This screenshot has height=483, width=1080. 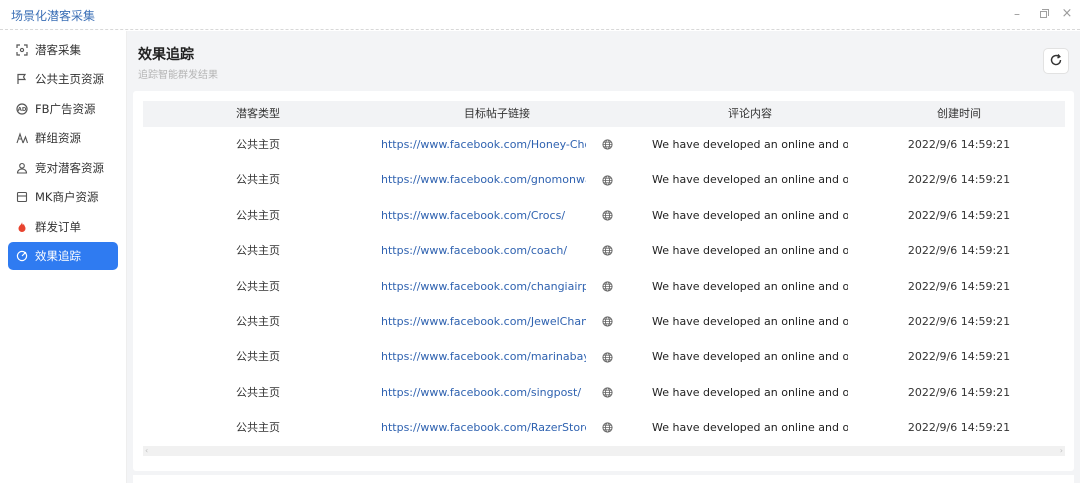 What do you see at coordinates (178, 75) in the screenshot?
I see `page-subtitle: 追踪智能群发结果` at bounding box center [178, 75].